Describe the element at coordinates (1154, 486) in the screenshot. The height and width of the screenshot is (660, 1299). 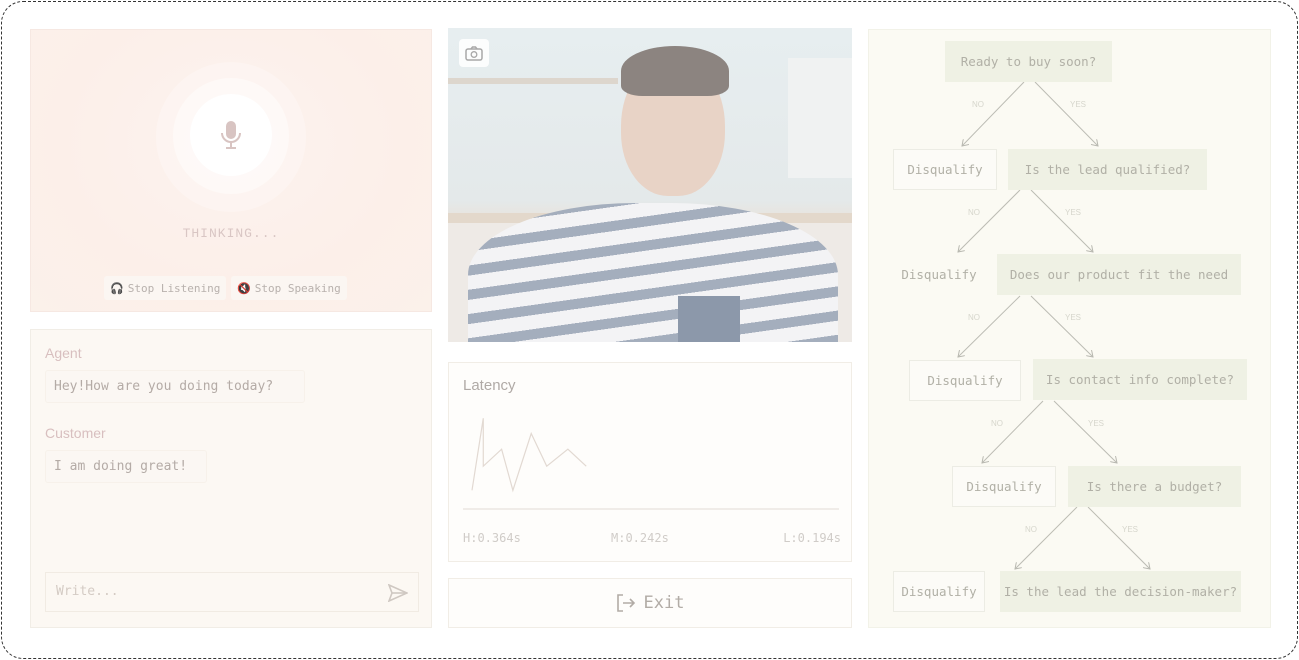
I see `tree-question-node: Is there a budget?` at that location.